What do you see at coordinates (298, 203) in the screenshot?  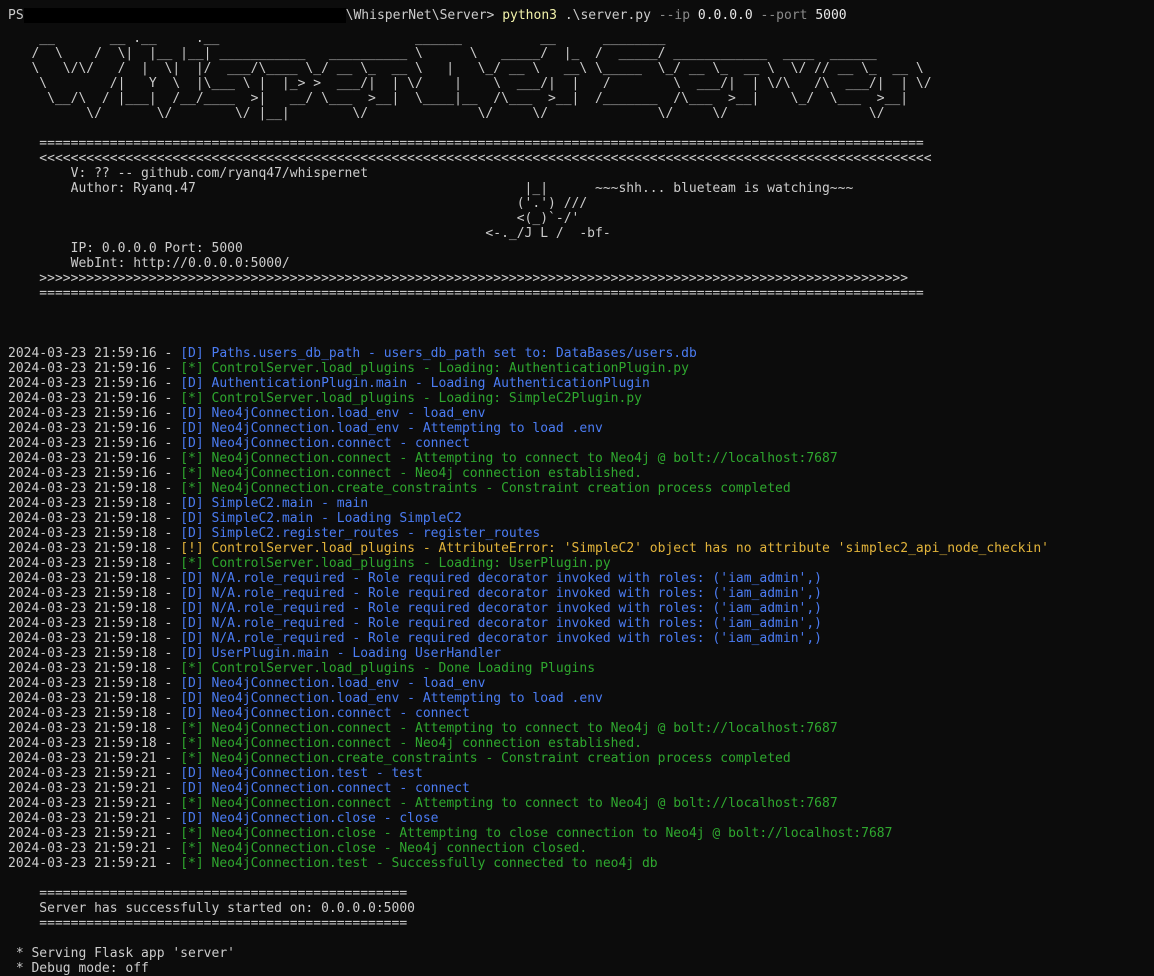 I see `banner-info-line: ('.') ///` at bounding box center [298, 203].